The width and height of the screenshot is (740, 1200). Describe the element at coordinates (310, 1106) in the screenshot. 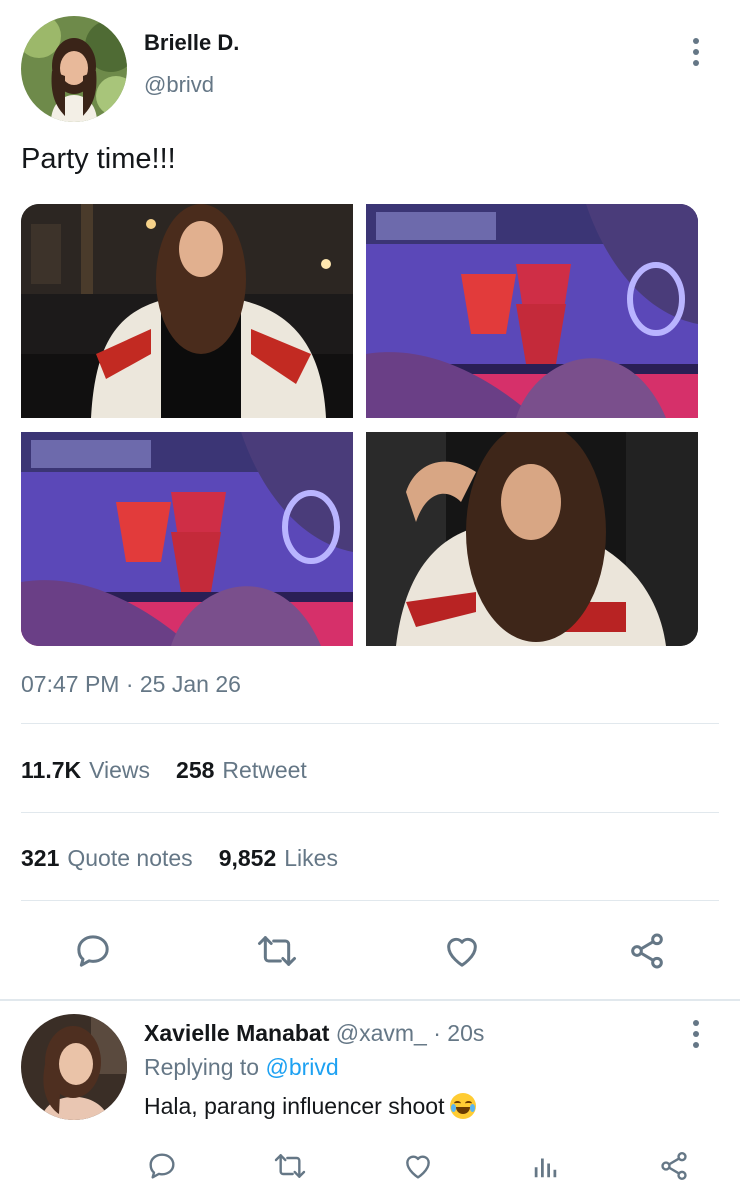

I see `reply-text: Hala, parang influencer shoot` at that location.